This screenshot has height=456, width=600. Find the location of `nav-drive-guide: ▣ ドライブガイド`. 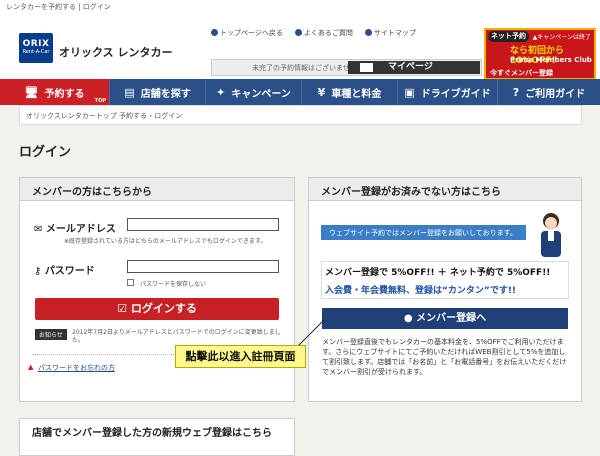

nav-drive-guide: ▣ ドライブガイド is located at coordinates (448, 92).